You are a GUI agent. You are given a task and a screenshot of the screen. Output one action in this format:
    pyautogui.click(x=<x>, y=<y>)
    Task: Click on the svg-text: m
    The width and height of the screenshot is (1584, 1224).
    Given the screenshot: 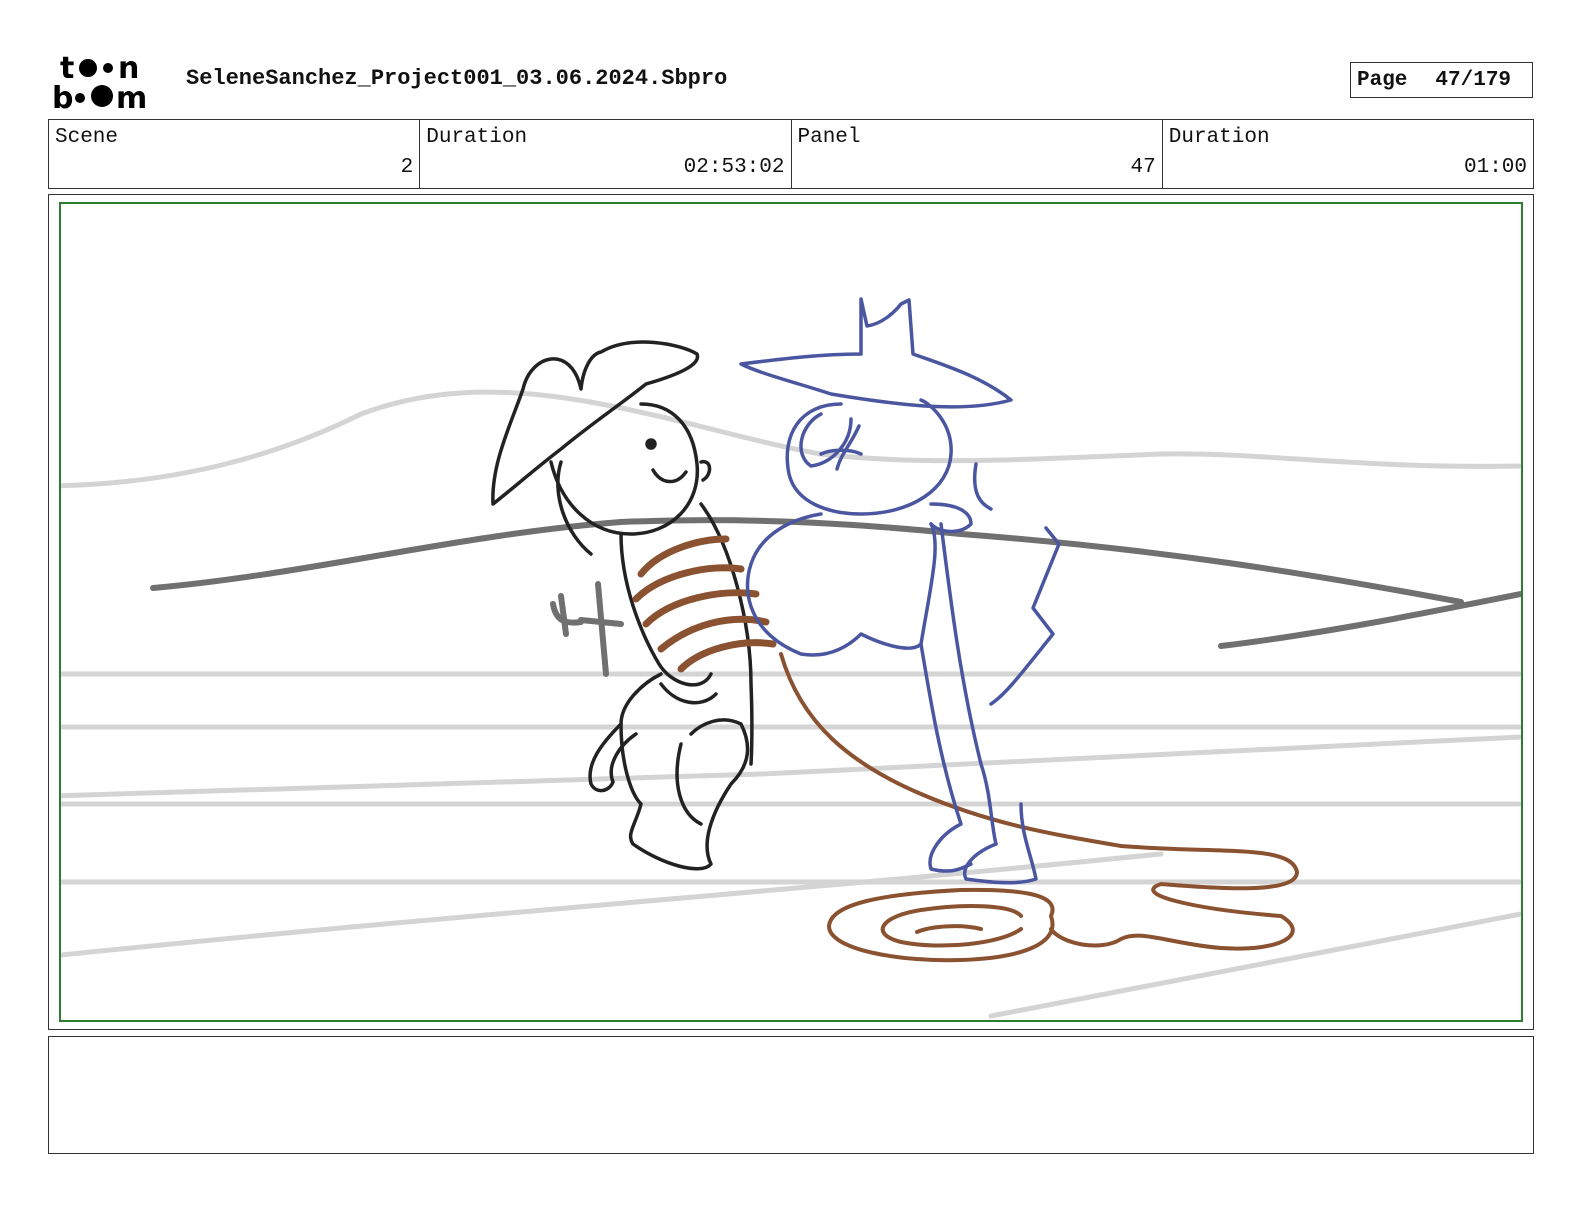 What is the action you would take?
    pyautogui.click(x=131, y=96)
    